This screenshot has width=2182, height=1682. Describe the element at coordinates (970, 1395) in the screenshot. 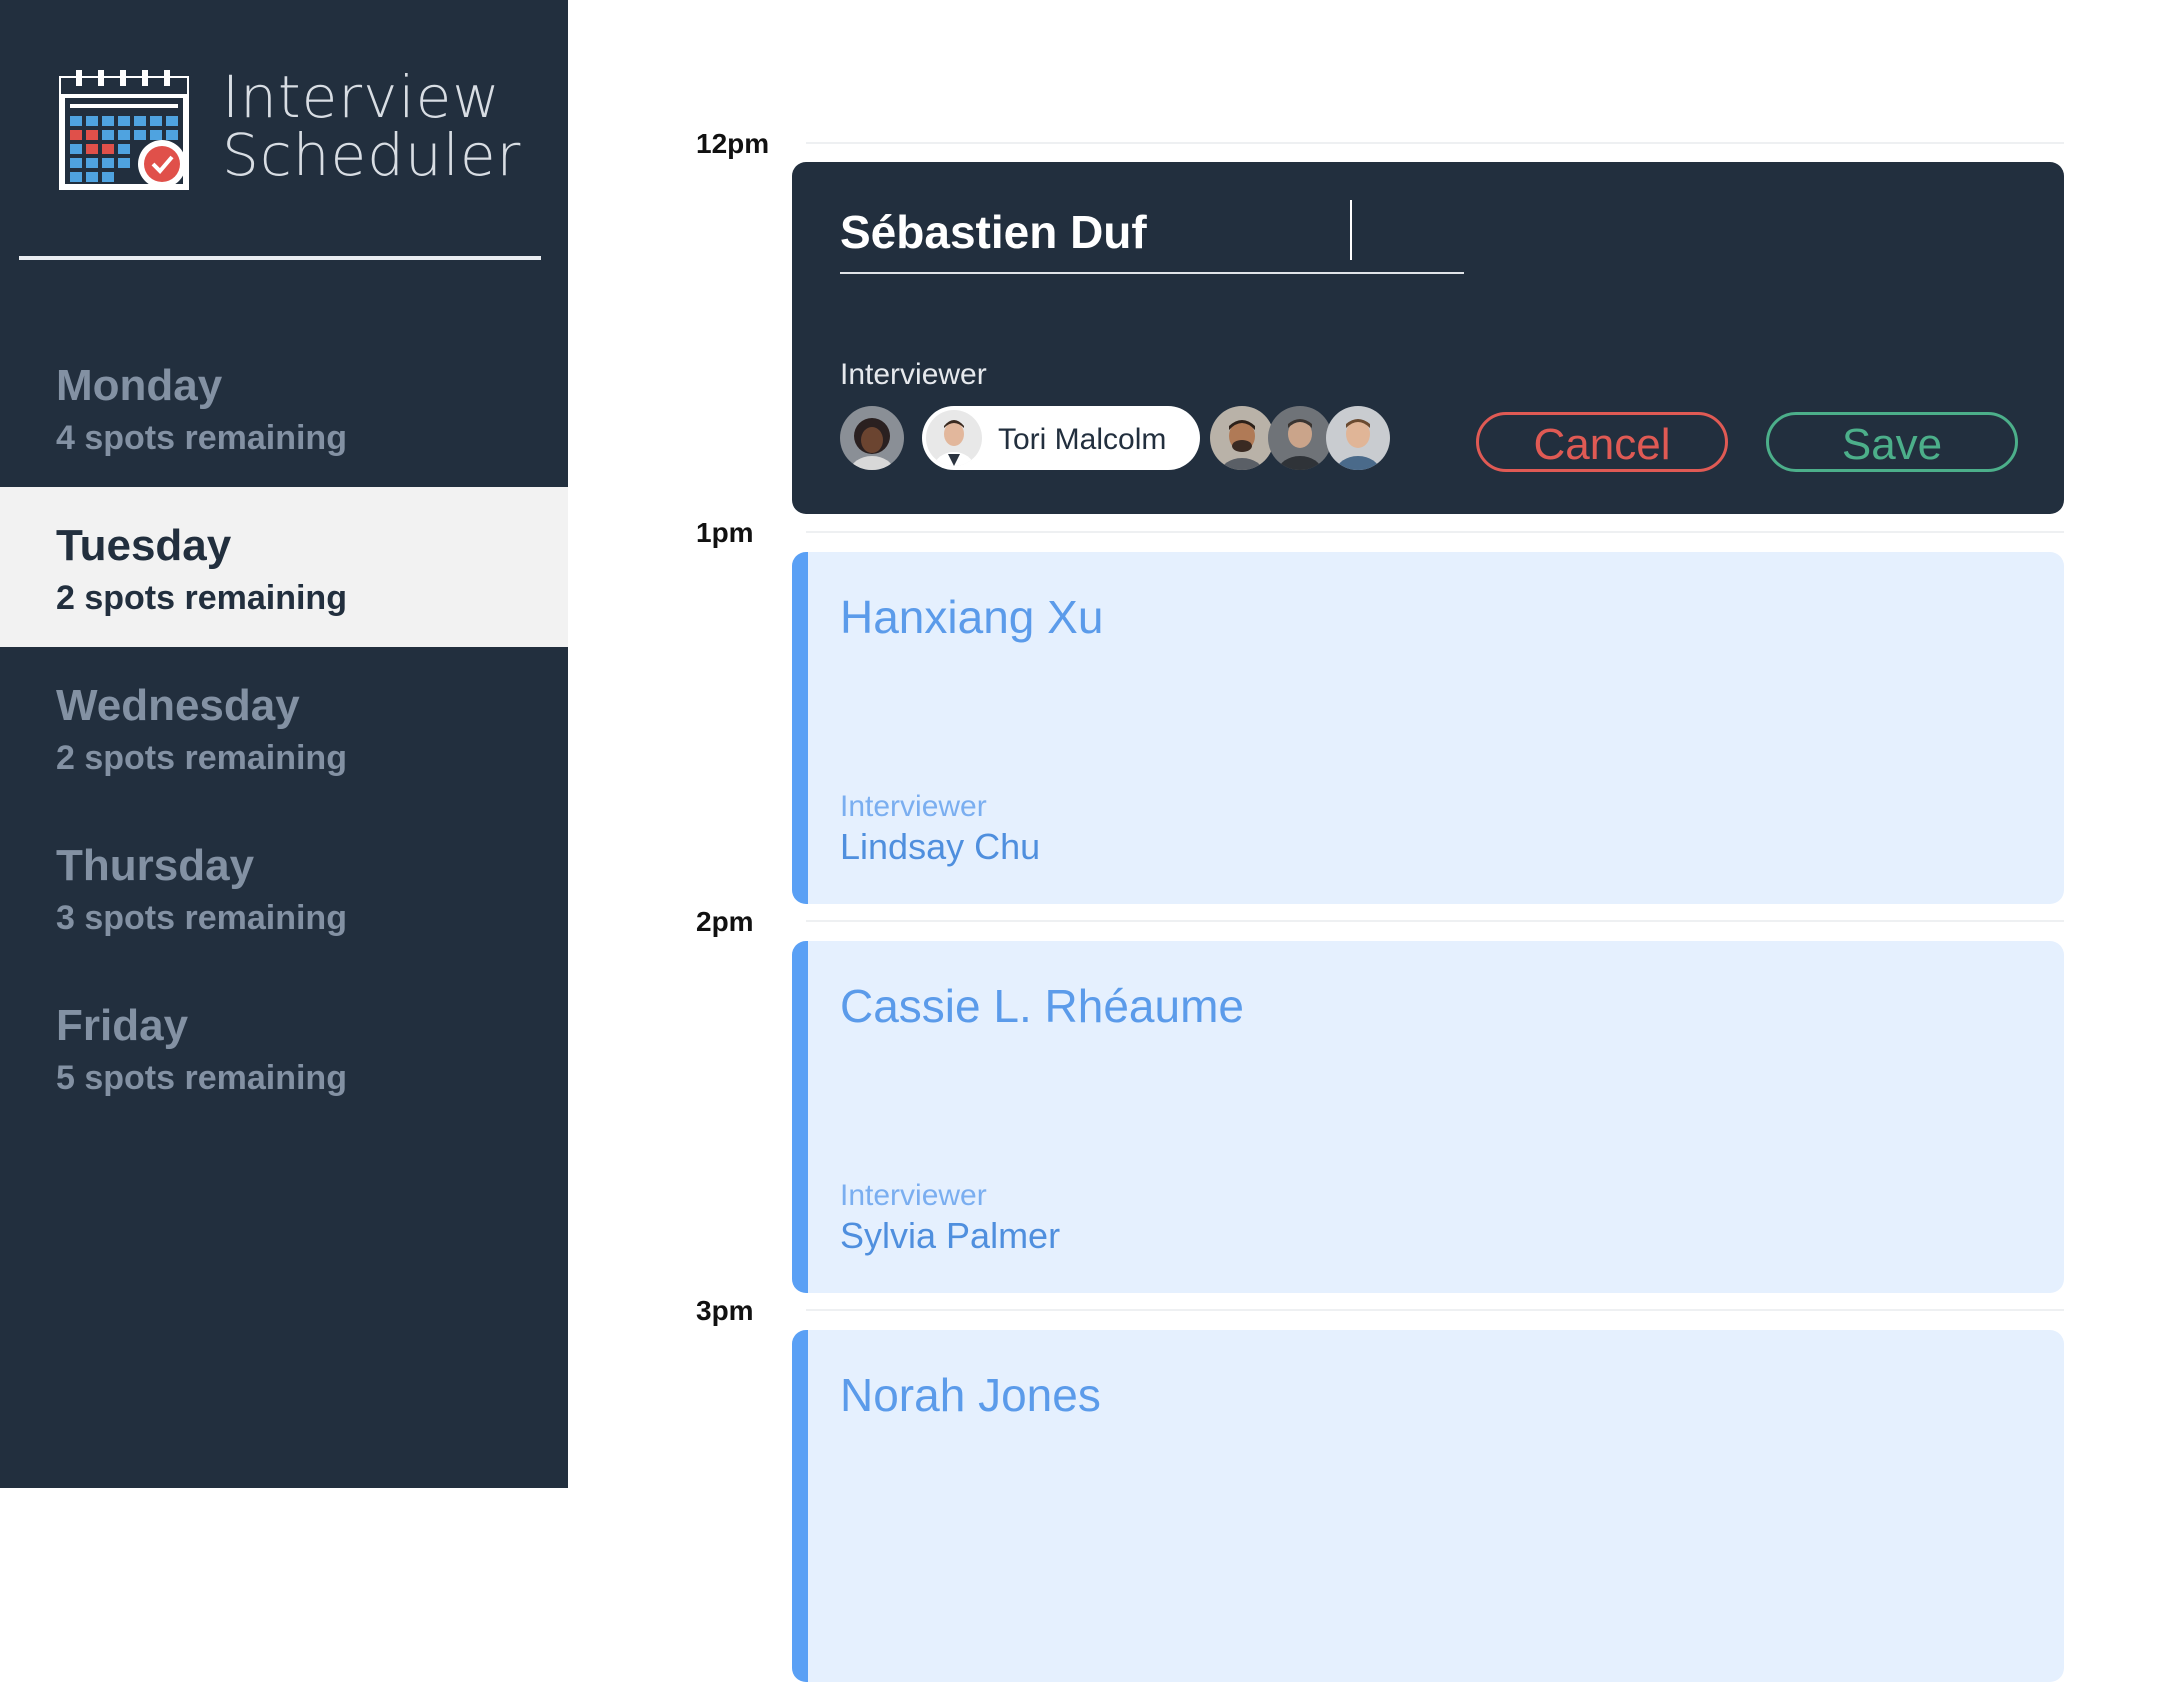

I see `student-name: Norah Jones` at that location.